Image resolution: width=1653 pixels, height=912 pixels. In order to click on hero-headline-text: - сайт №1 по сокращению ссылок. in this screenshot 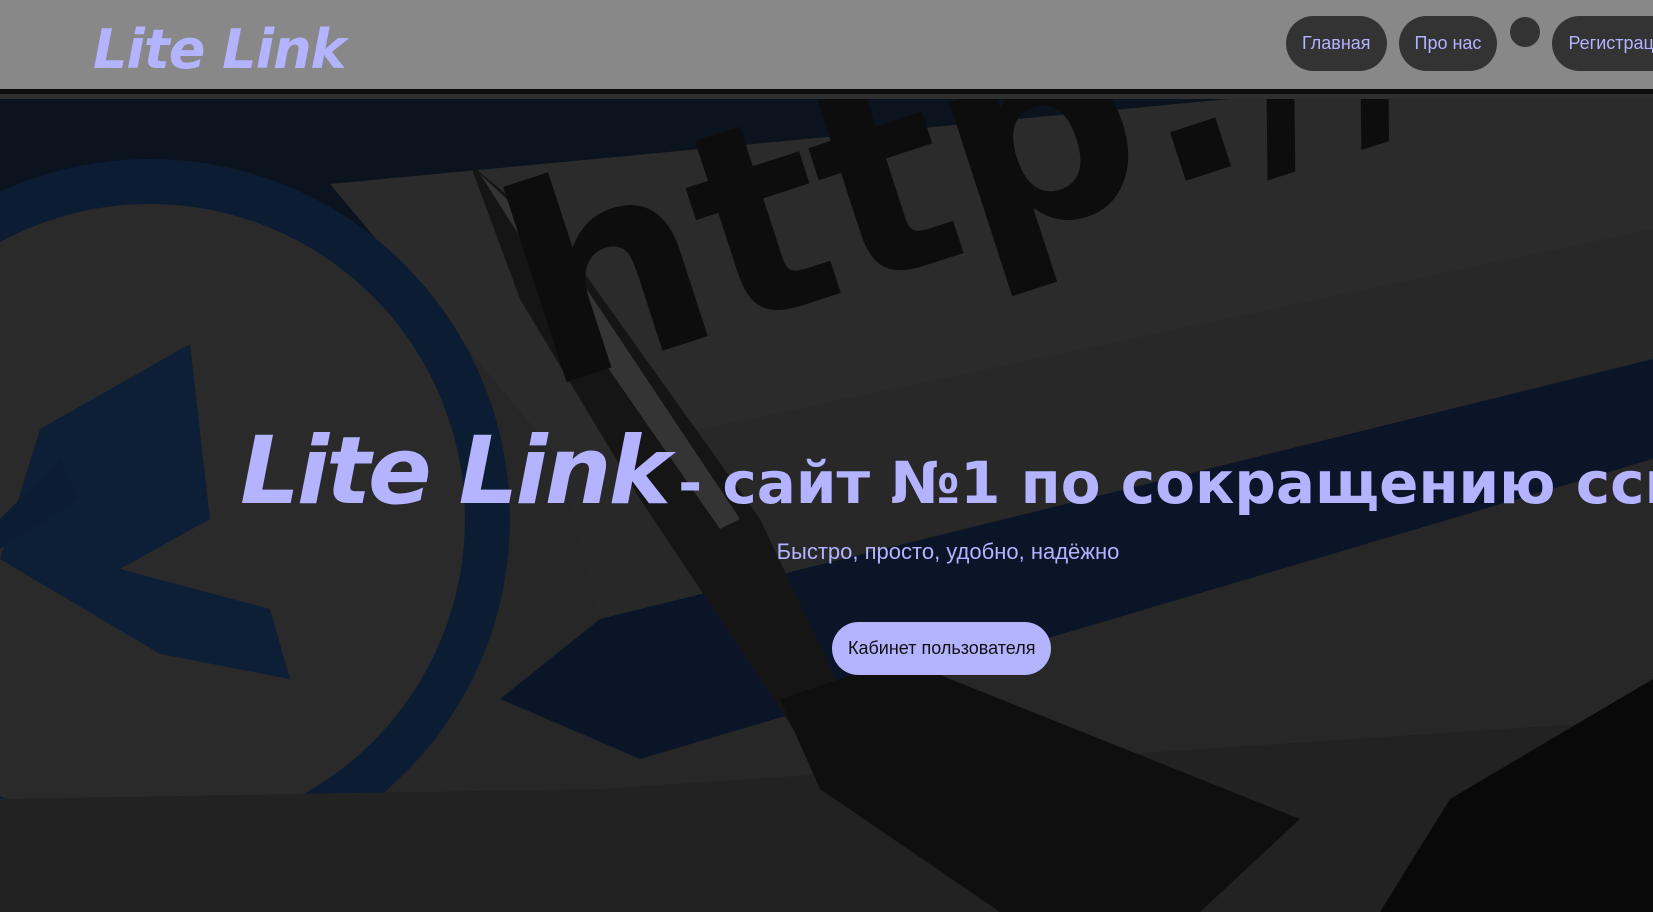, I will do `click(1165, 483)`.